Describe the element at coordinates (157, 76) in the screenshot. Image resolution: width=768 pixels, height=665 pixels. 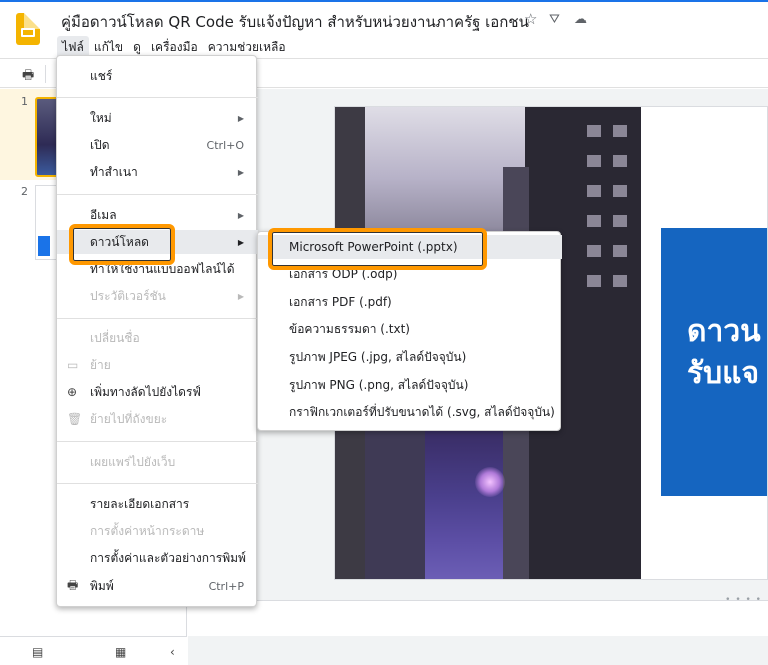
I see `menu-item-share: แชร์` at that location.